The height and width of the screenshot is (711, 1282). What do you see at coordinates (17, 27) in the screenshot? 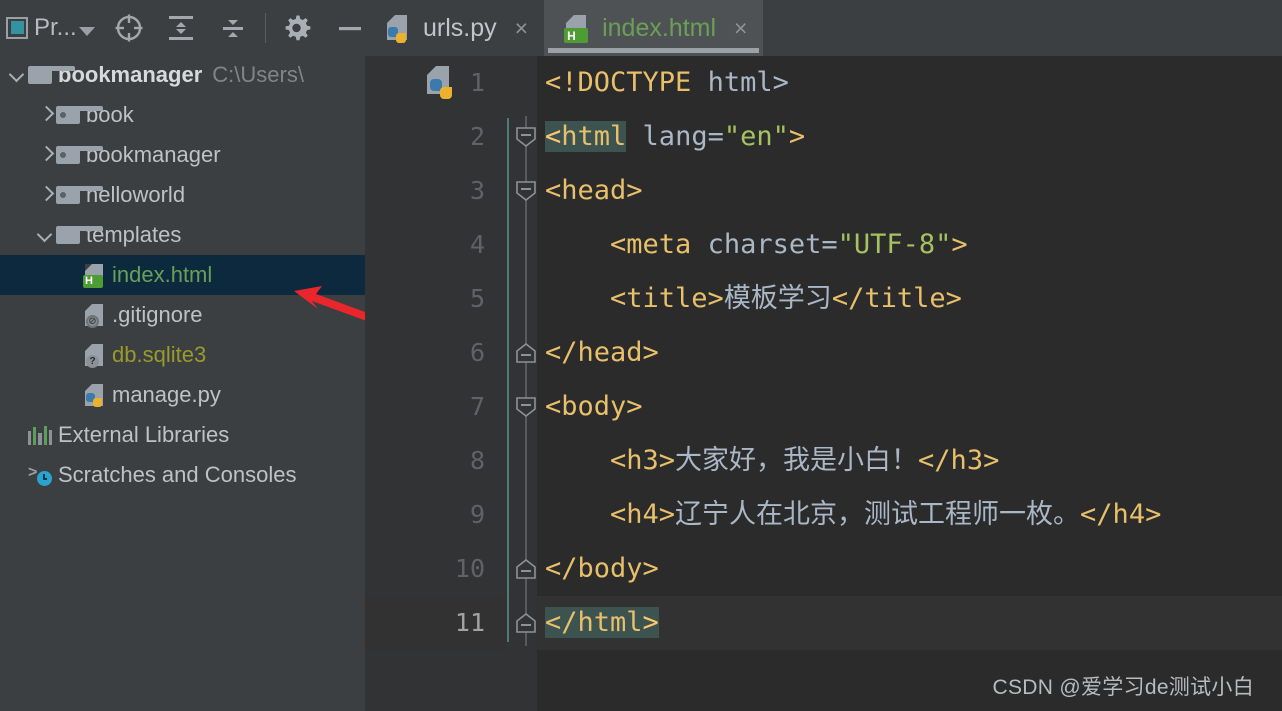
I see `project-window-icon` at bounding box center [17, 27].